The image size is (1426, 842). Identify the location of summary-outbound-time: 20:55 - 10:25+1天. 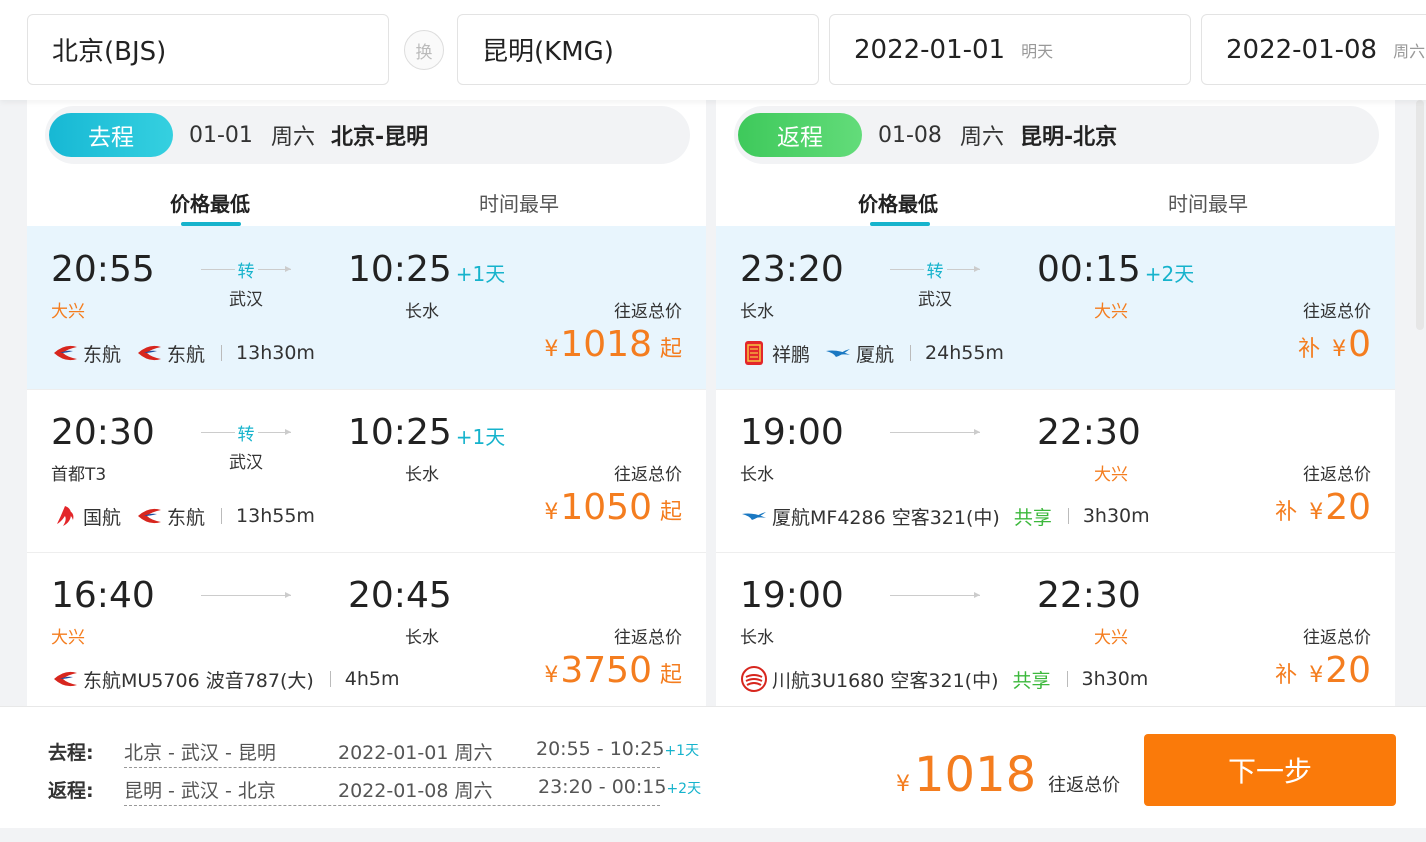
(618, 749).